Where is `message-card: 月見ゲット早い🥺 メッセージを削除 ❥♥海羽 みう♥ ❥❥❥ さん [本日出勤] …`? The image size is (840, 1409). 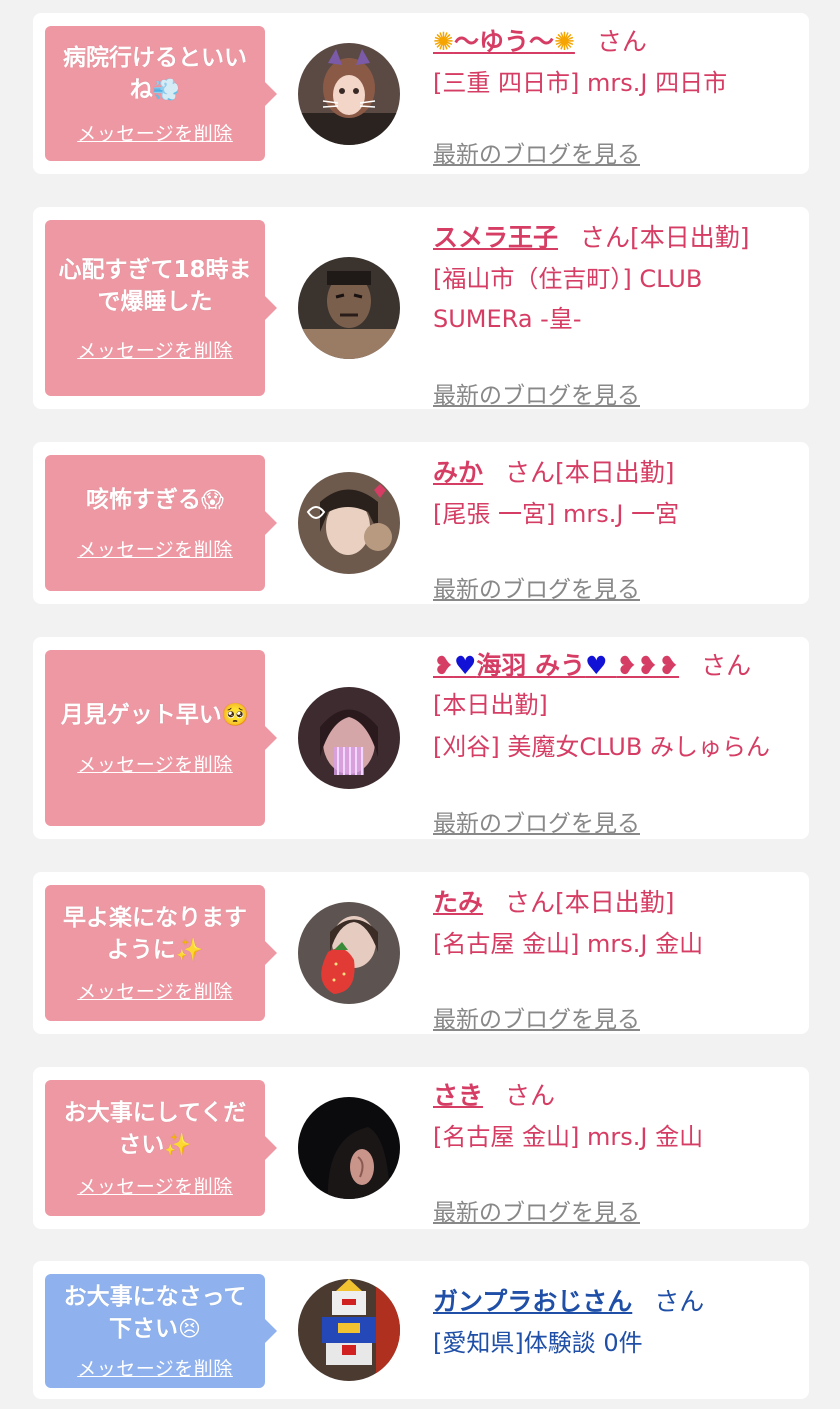
message-card: 月見ゲット早い🥺 メッセージを削除 ❥♥海羽 みう♥ ❥❥❥ さん [本日出勤] … is located at coordinates (421, 738).